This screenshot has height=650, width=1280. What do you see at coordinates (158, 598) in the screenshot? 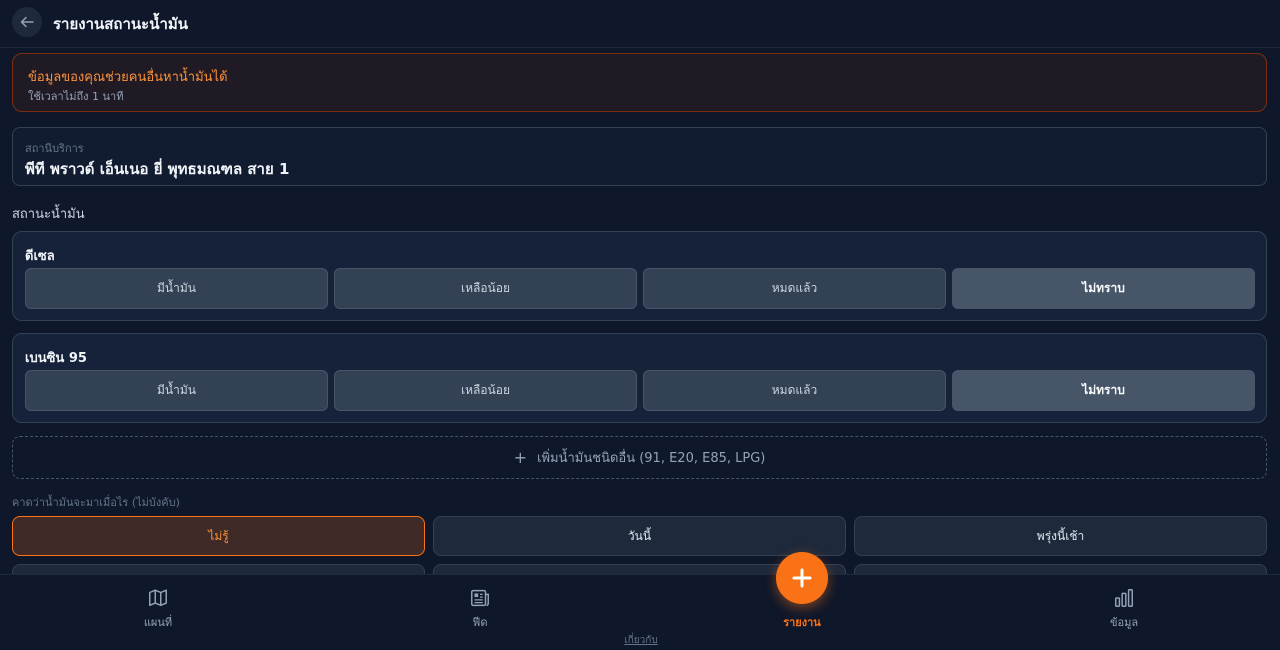
I see `map-icon` at bounding box center [158, 598].